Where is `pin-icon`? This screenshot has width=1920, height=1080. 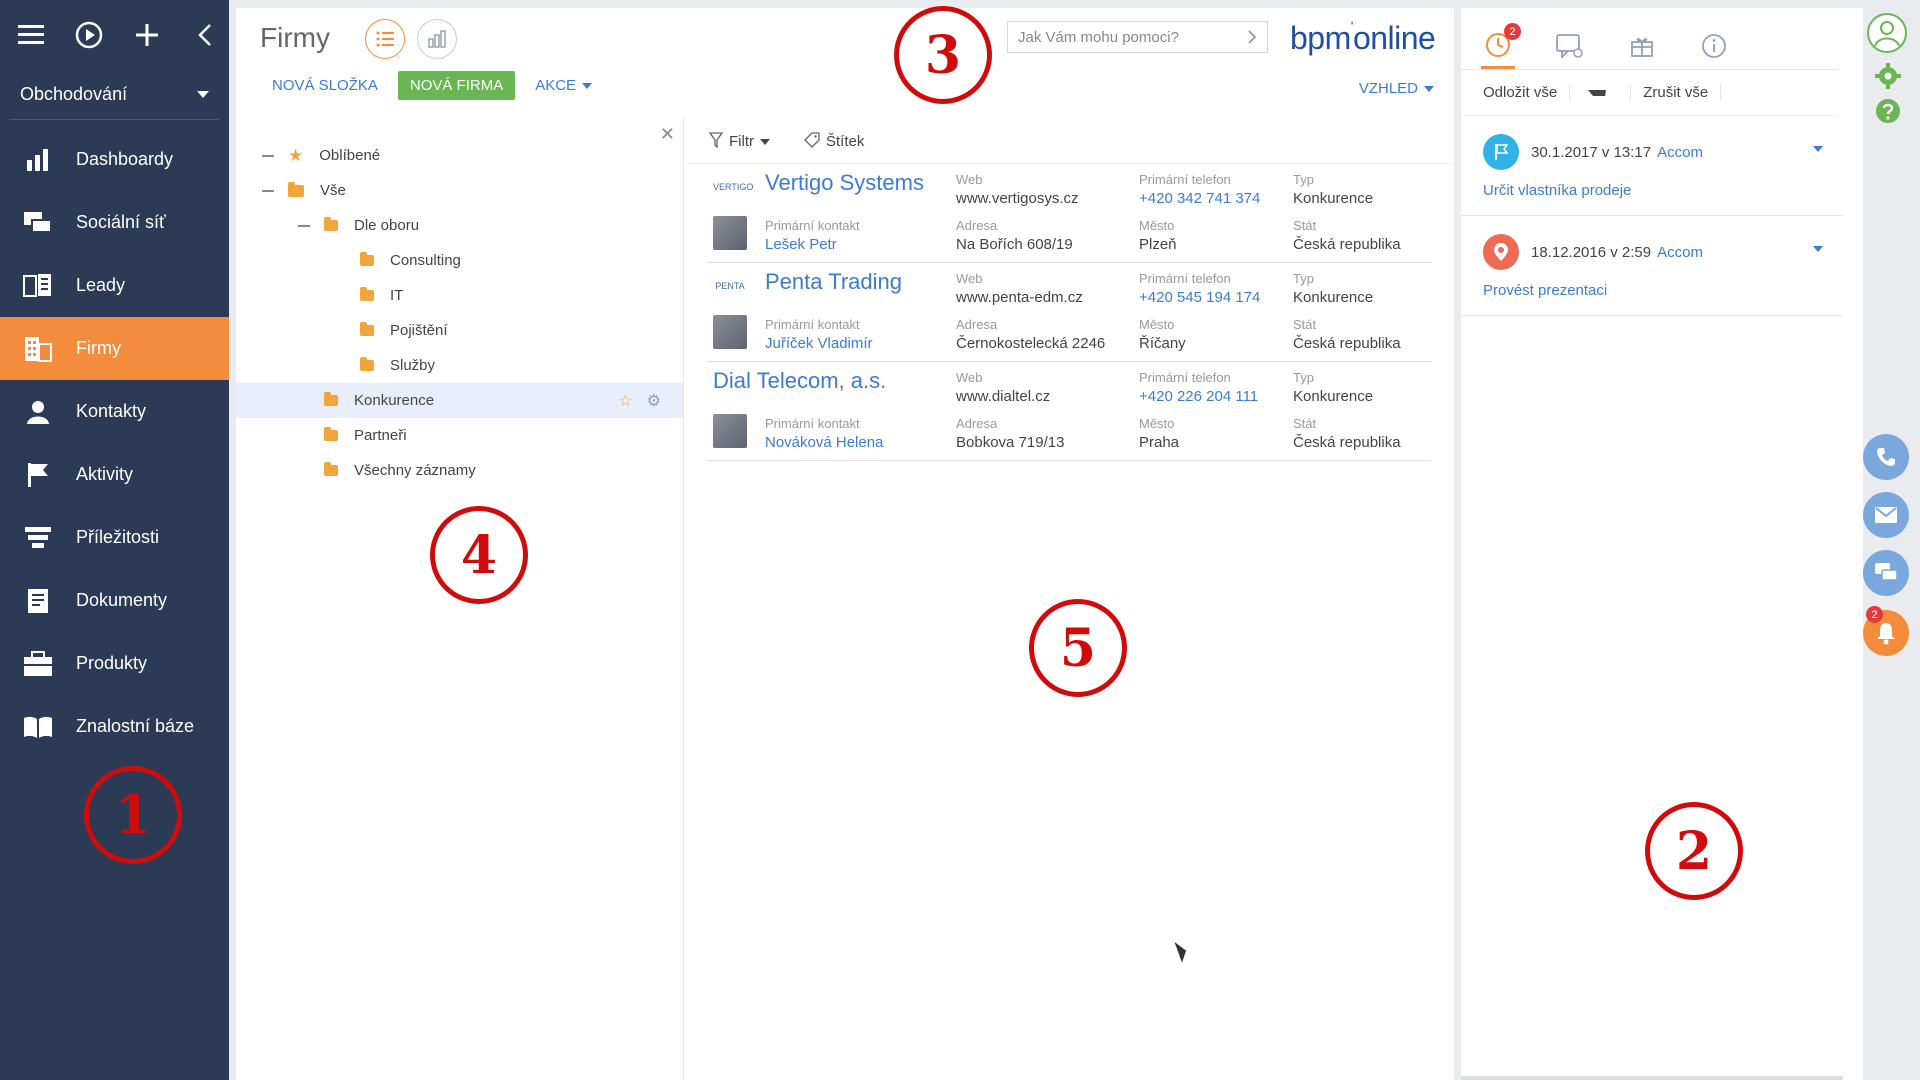
pin-icon is located at coordinates (1501, 252).